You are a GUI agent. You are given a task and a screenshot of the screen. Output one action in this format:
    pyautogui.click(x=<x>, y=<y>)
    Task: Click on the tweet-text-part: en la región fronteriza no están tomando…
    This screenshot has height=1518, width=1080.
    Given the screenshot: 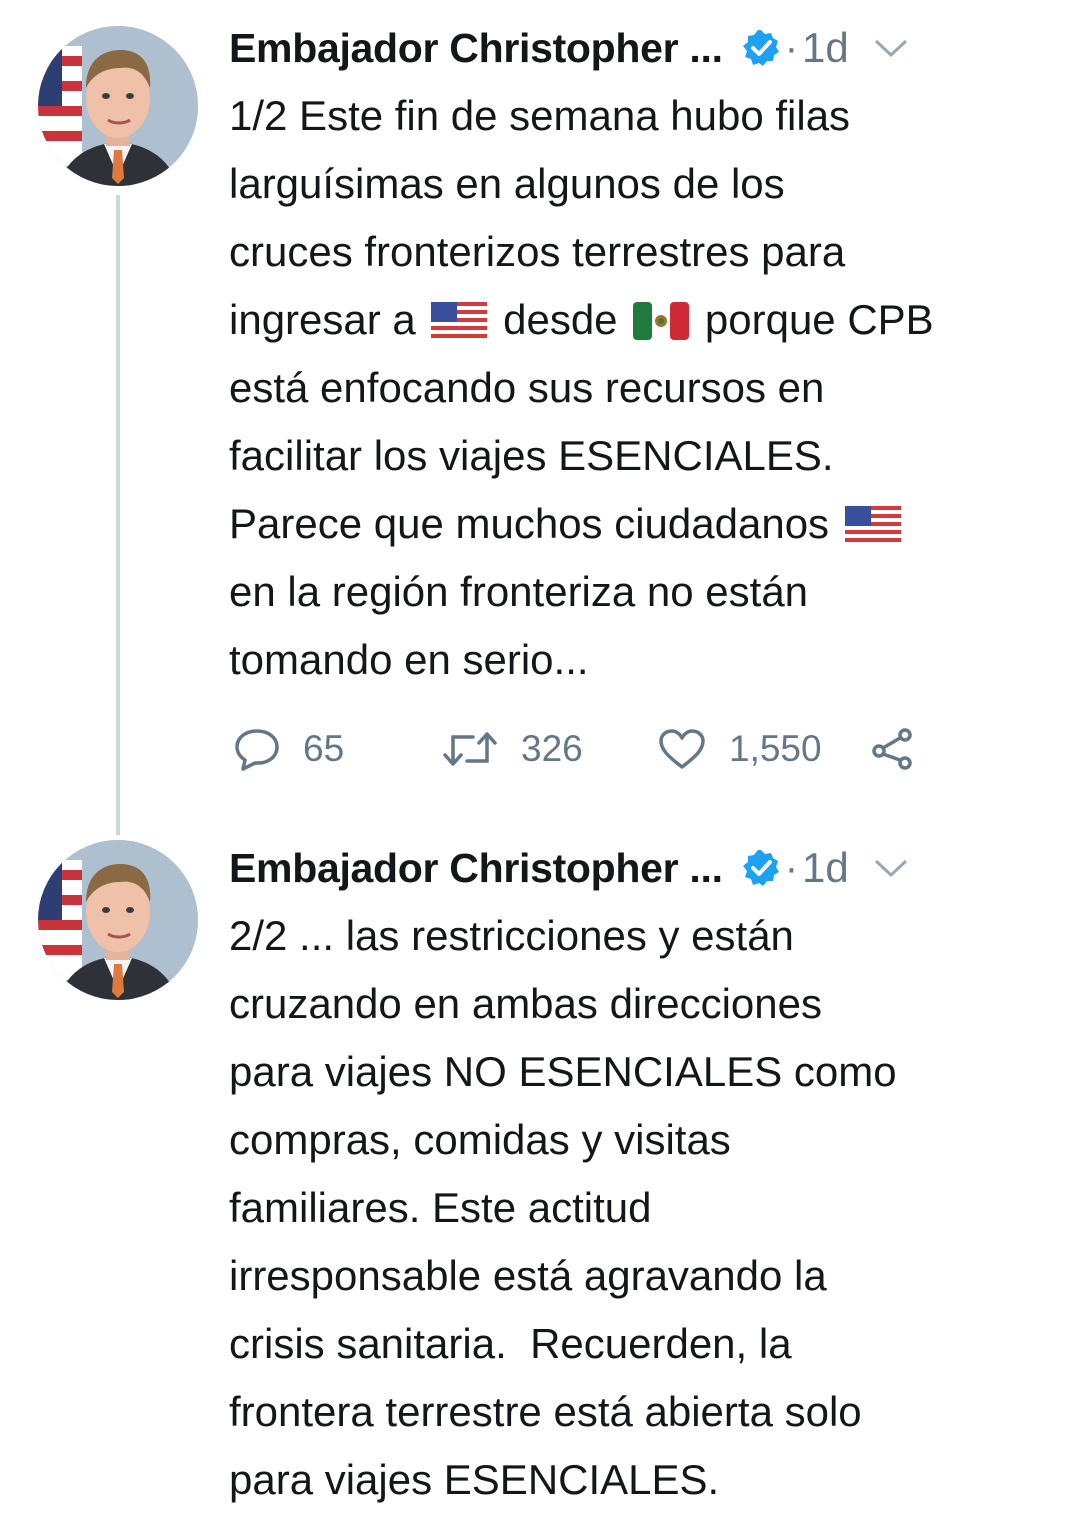 What is the action you would take?
    pyautogui.click(x=519, y=625)
    